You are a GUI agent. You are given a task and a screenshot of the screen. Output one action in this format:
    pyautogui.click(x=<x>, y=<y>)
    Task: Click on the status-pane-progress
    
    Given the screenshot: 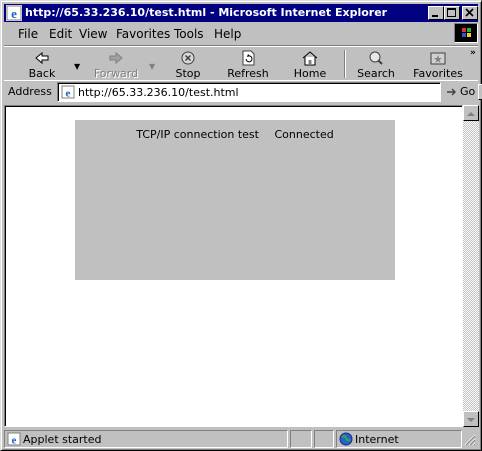 What is the action you would take?
    pyautogui.click(x=301, y=439)
    